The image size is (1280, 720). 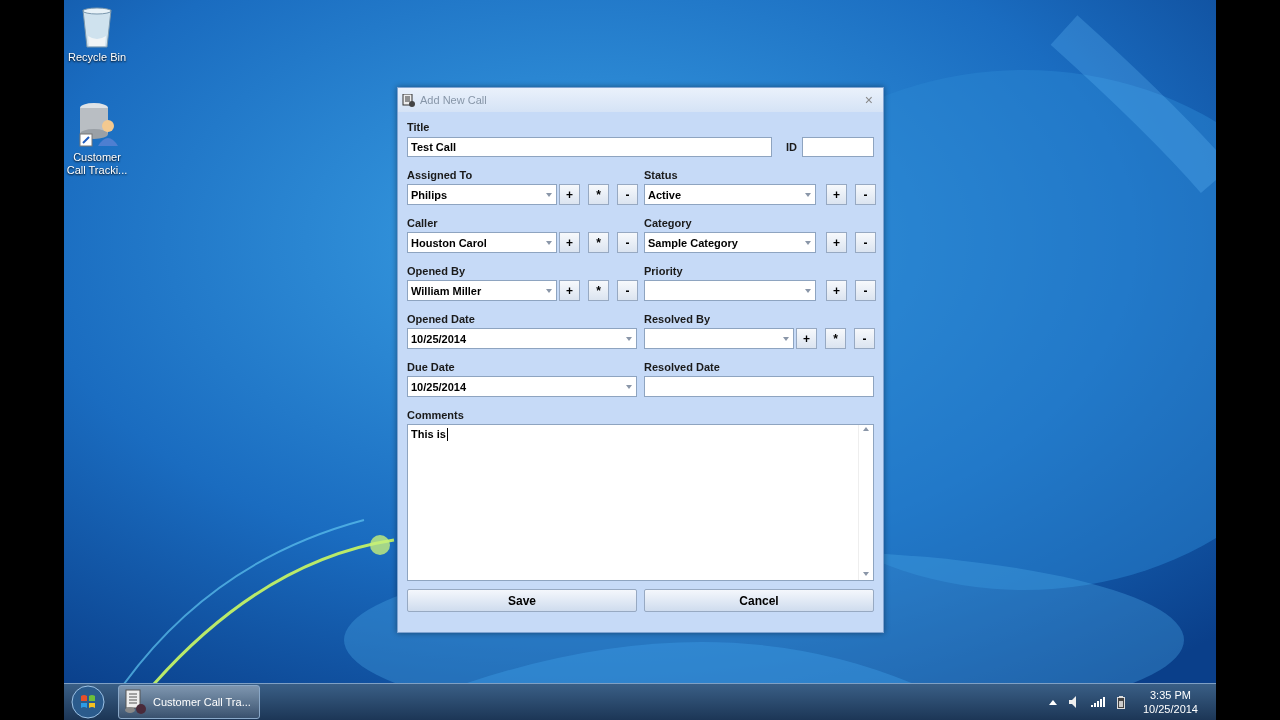 What do you see at coordinates (682, 367) in the screenshot?
I see `field-label: Resolved Date` at bounding box center [682, 367].